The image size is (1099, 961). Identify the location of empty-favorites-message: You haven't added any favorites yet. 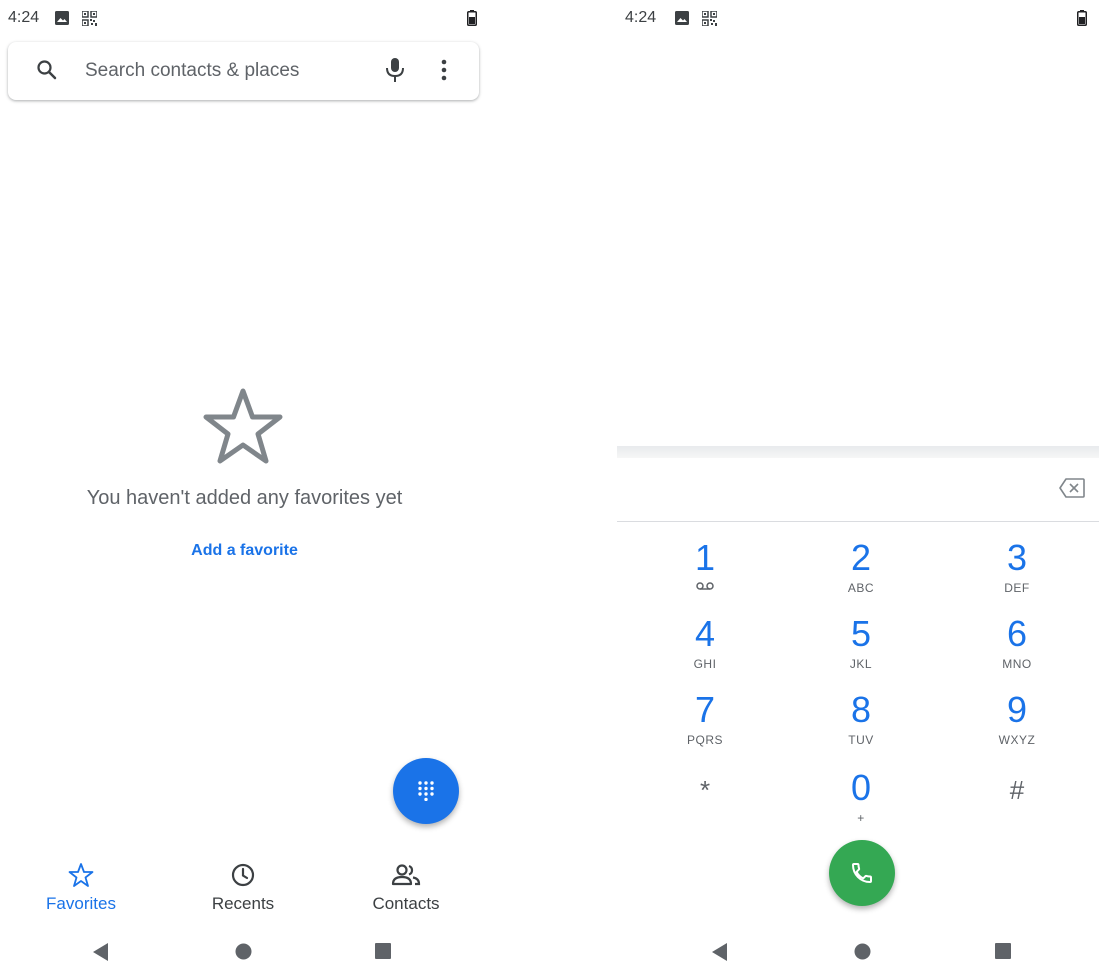
(244, 498).